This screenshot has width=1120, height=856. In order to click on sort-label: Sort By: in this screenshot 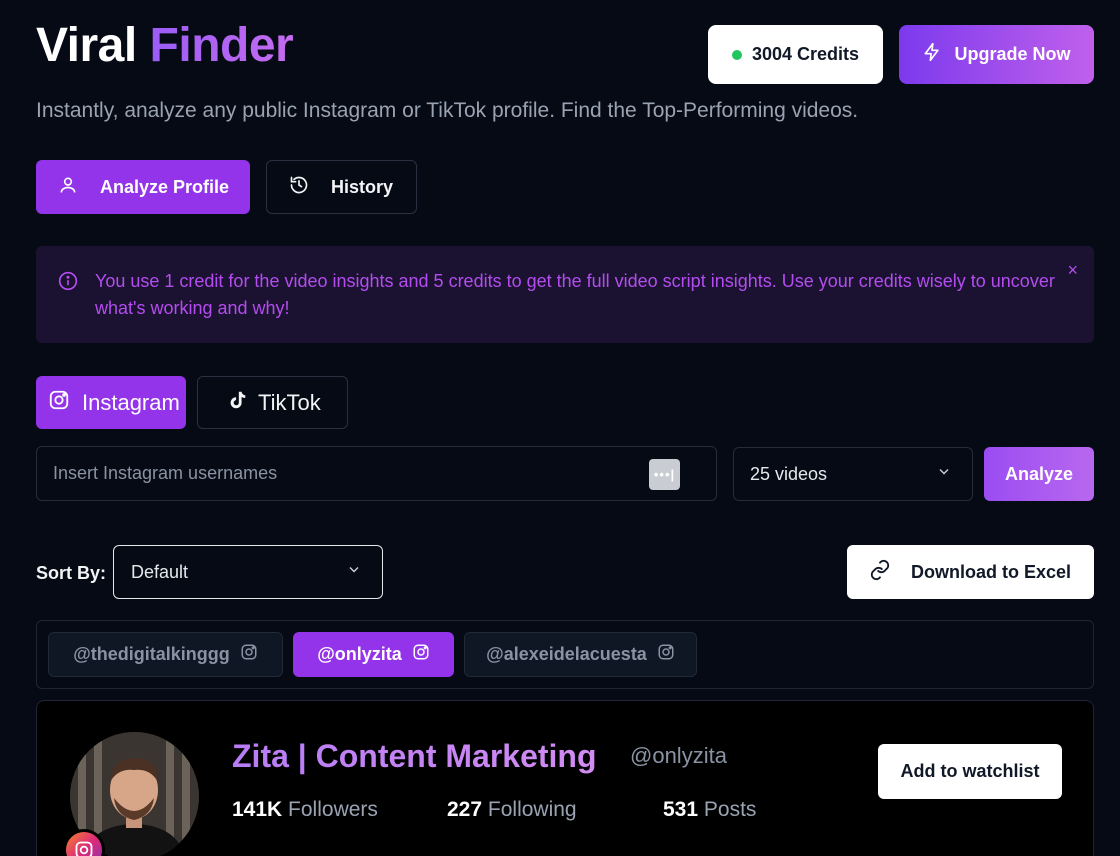, I will do `click(71, 573)`.